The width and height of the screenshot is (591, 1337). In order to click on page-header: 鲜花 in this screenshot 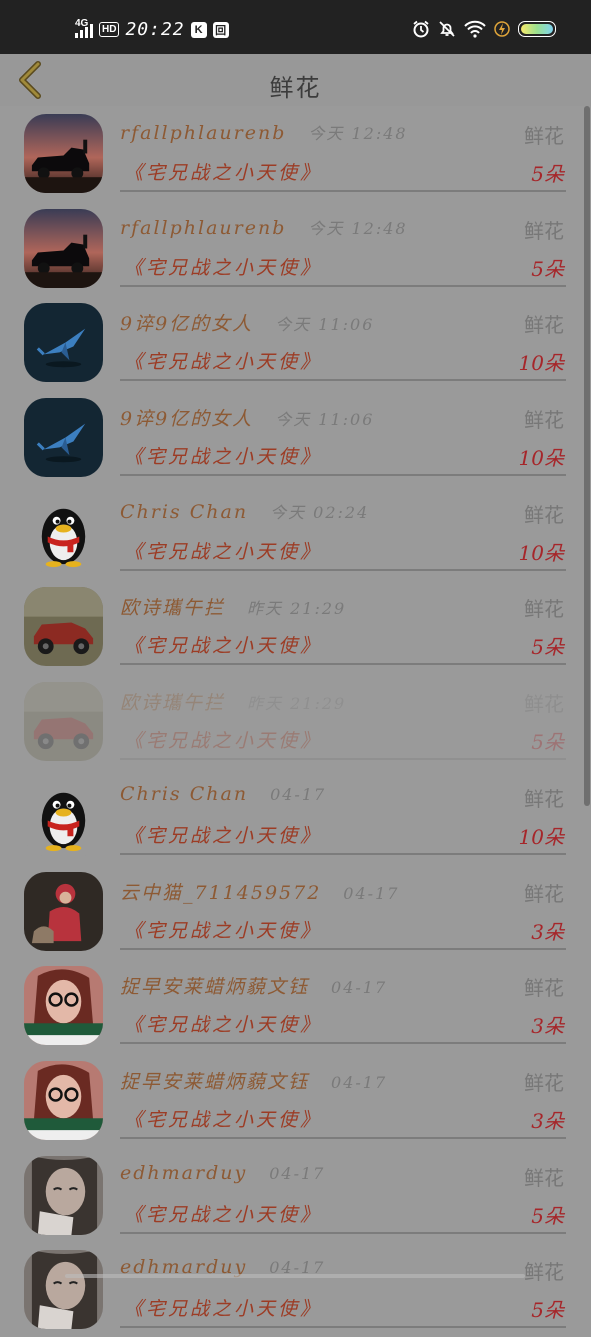, I will do `click(295, 80)`.